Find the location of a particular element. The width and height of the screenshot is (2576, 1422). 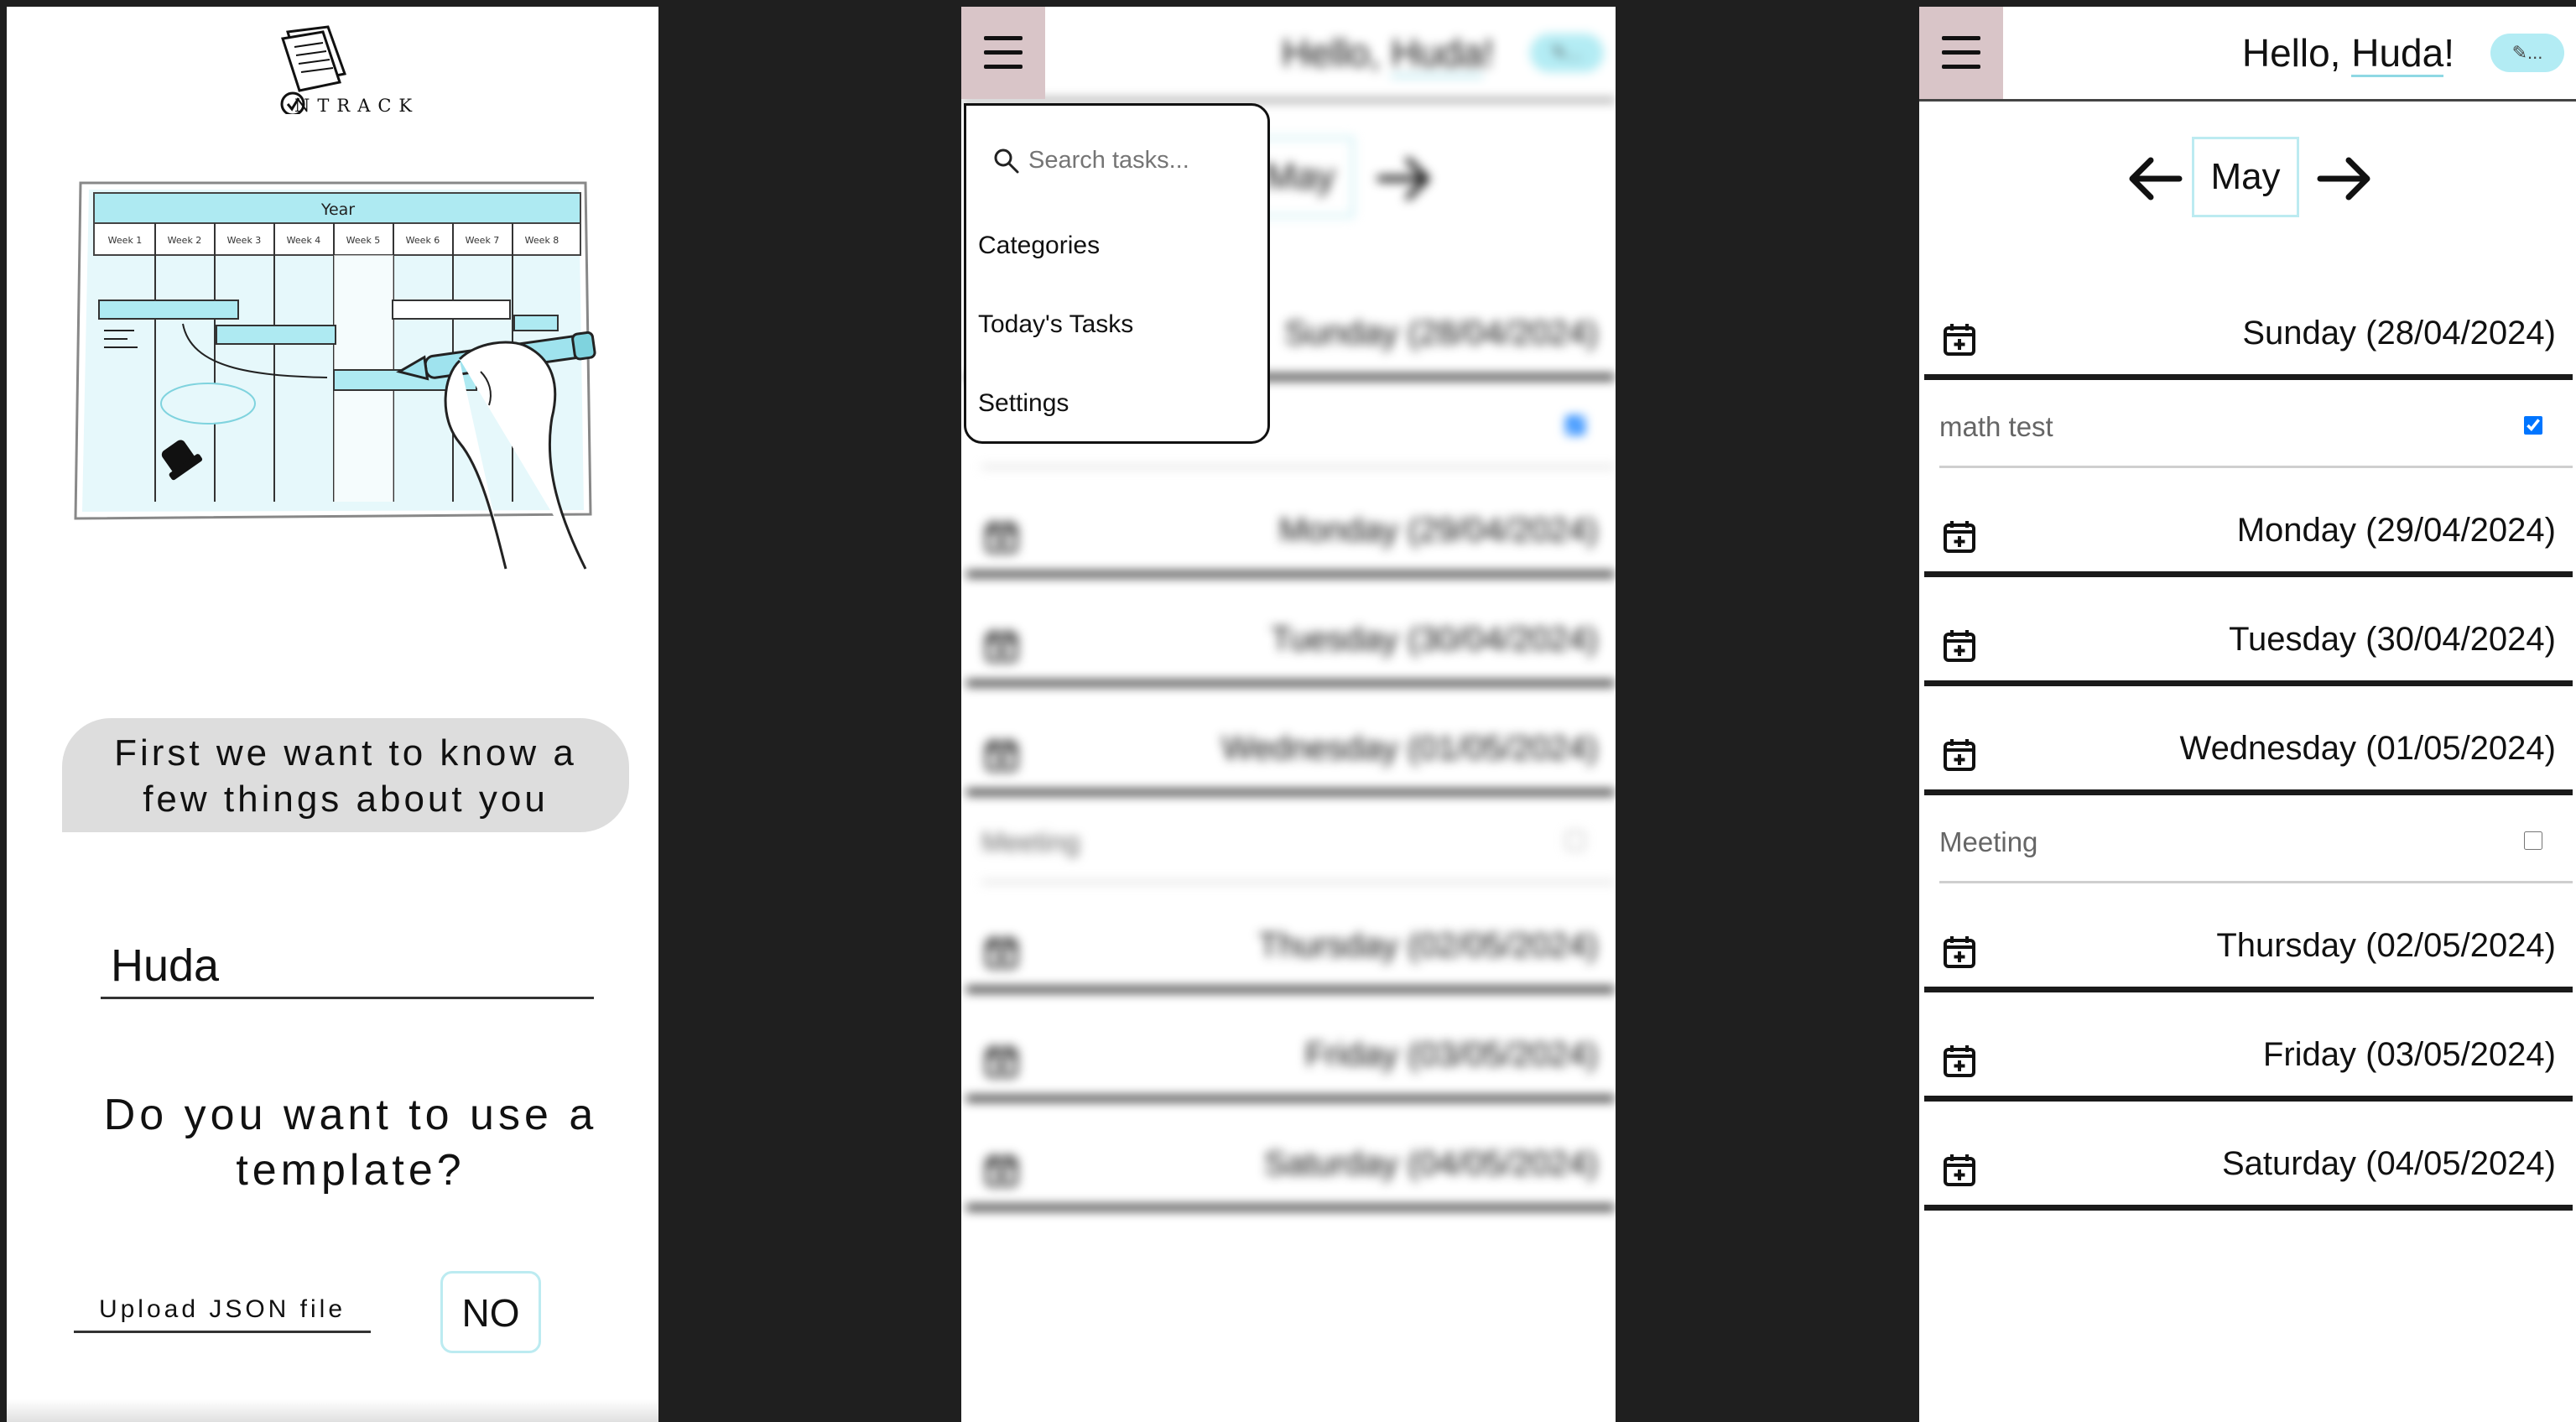

search-icon is located at coordinates (1006, 161).